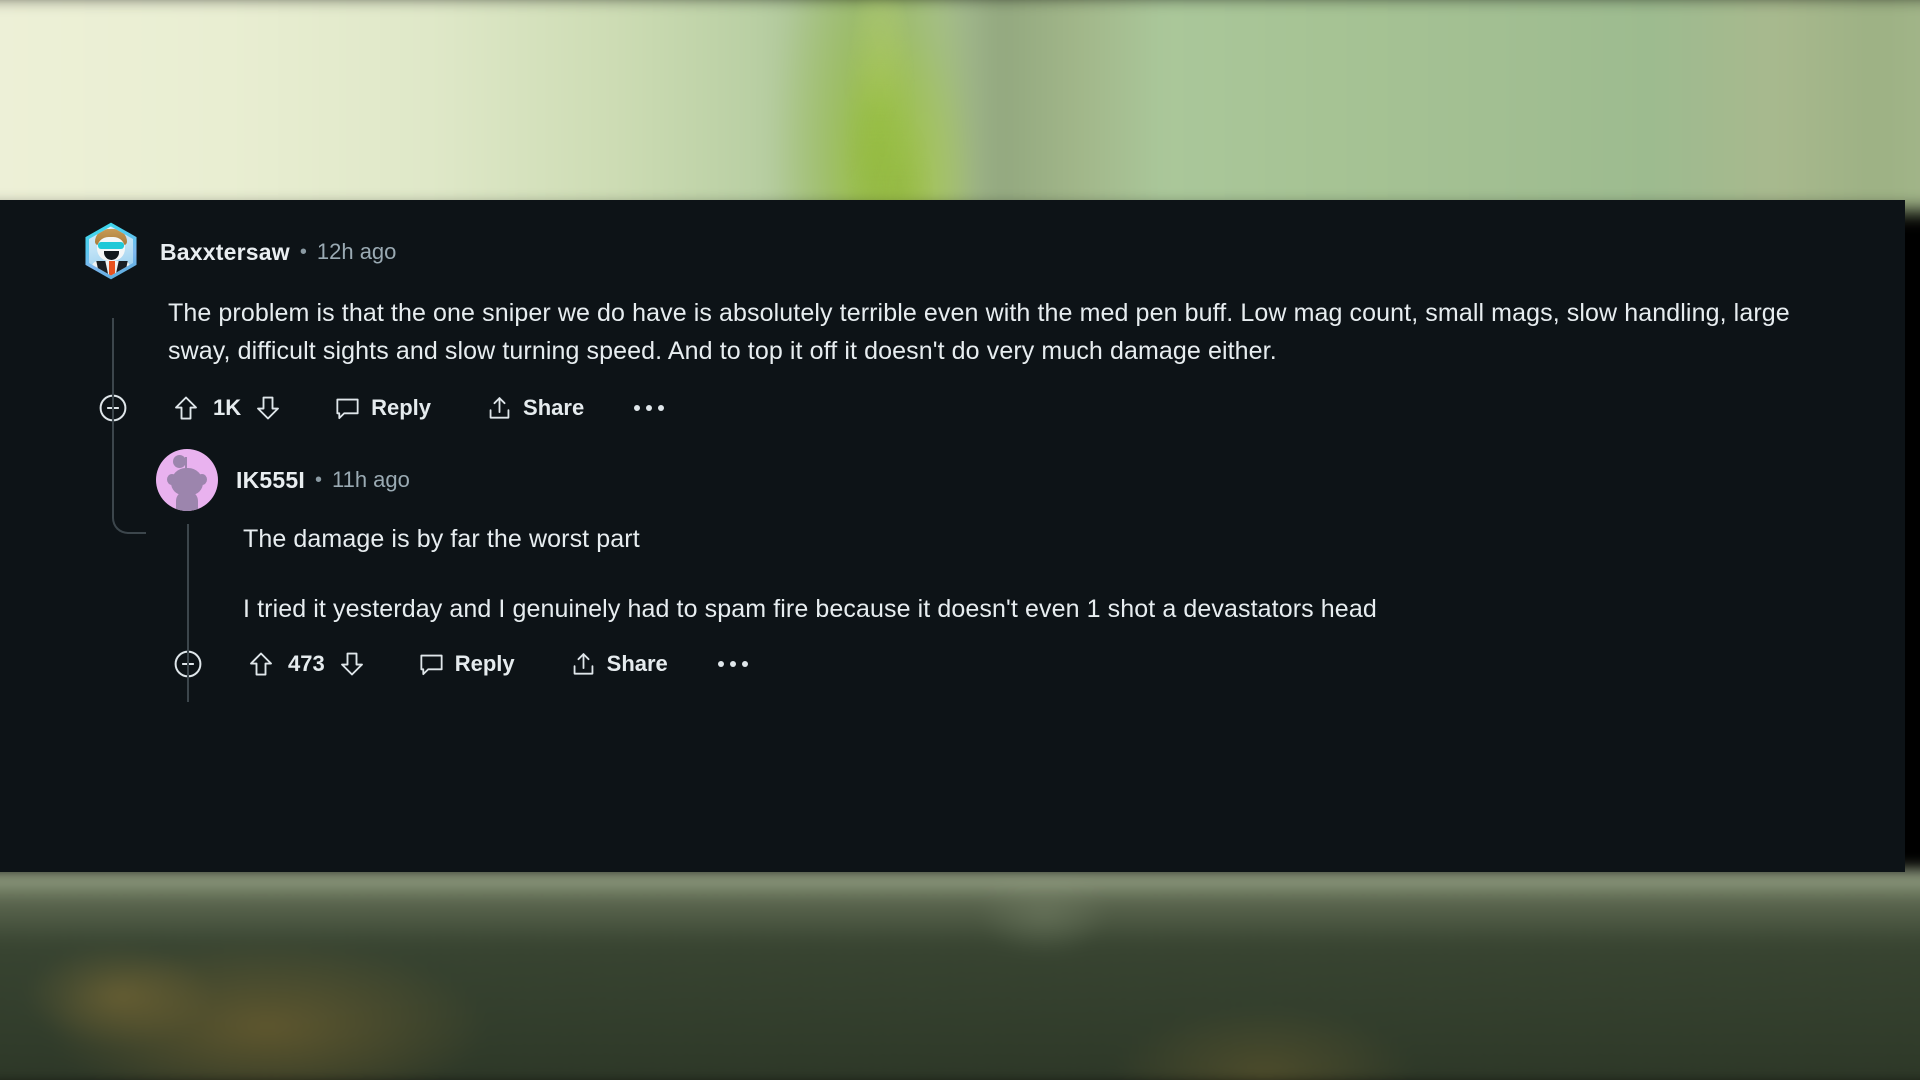 This screenshot has height=1080, width=1920. I want to click on comment-meta: Baxxtersaw • 12h ago, so click(278, 252).